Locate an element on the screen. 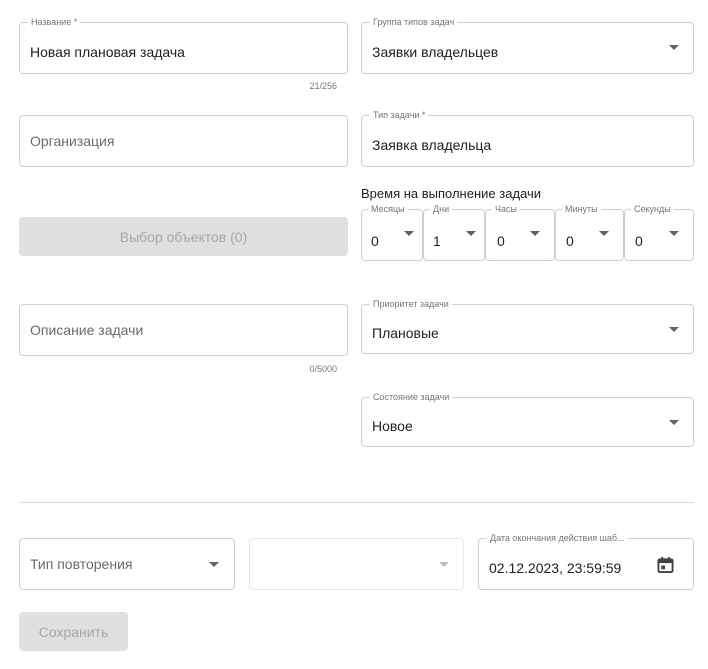 This screenshot has width=708, height=669. organization-placeholder: Организация is located at coordinates (72, 141).